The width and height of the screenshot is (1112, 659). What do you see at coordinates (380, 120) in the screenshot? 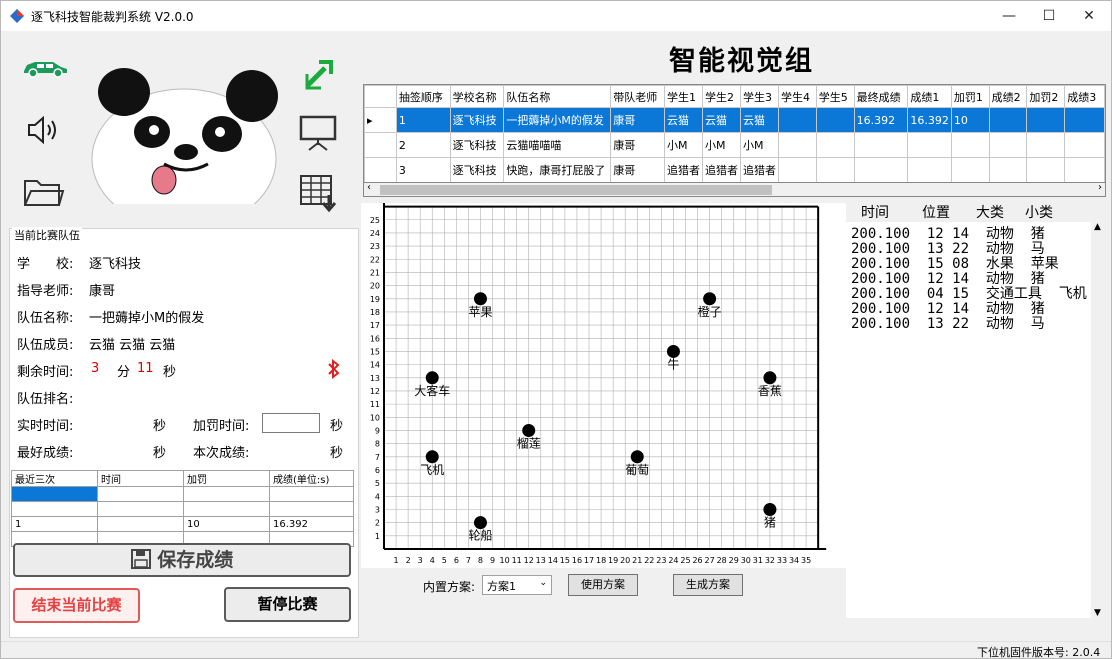
I see `row-header-cell: ▸` at bounding box center [380, 120].